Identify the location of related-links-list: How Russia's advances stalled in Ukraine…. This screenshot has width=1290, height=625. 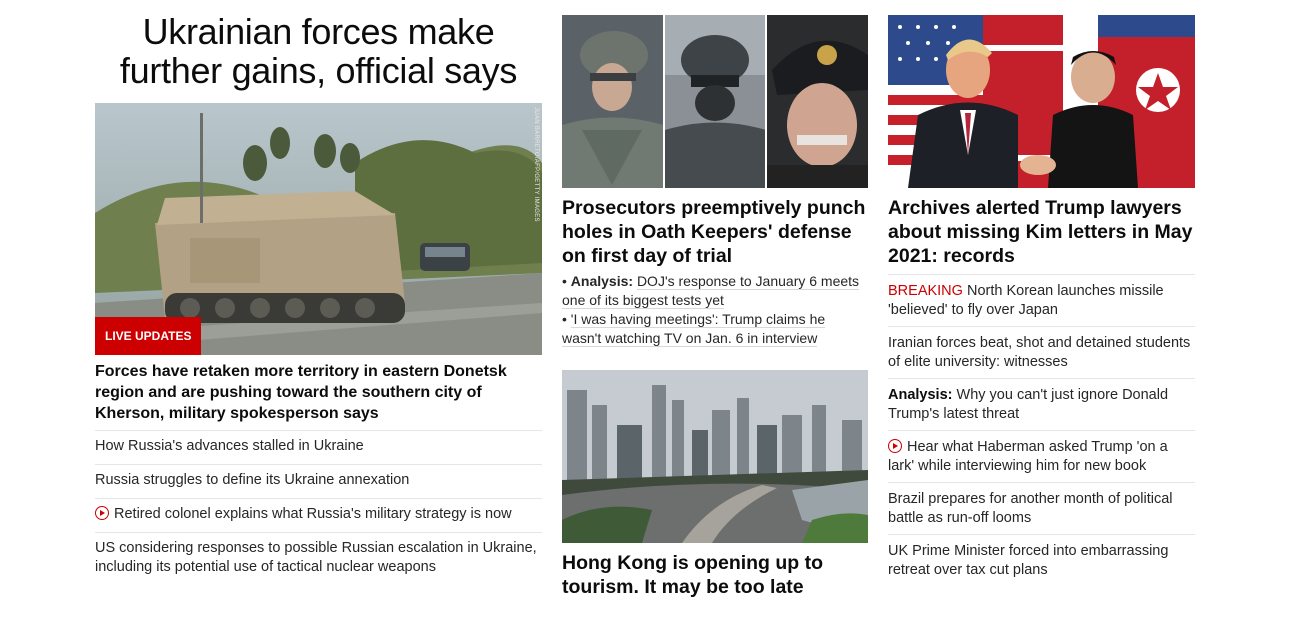
(318, 507).